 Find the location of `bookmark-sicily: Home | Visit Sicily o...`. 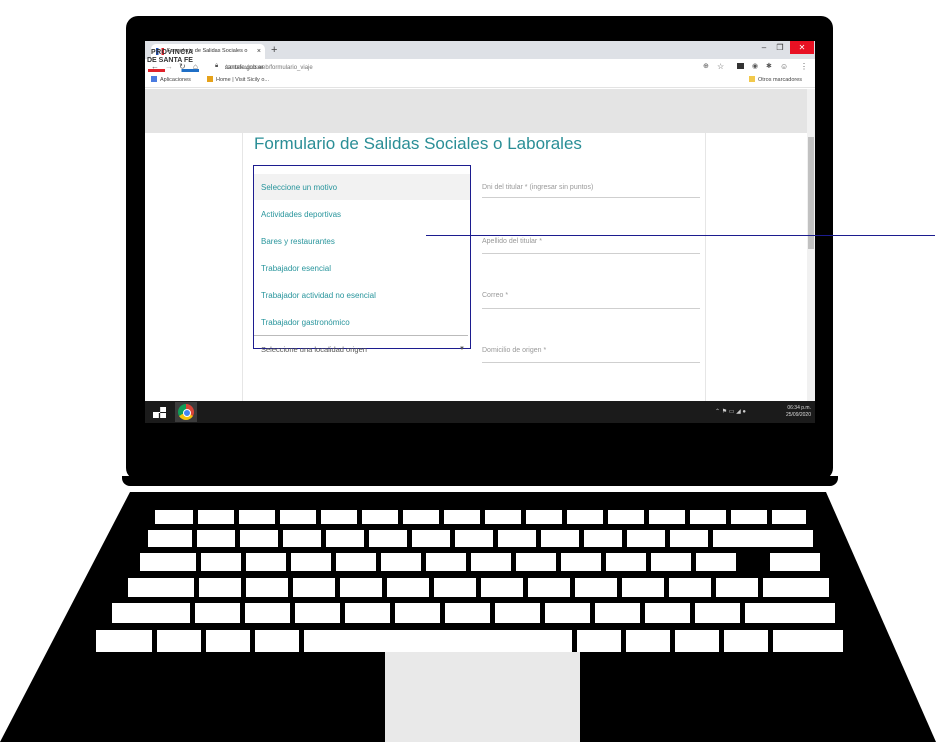

bookmark-sicily: Home | Visit Sicily o... is located at coordinates (238, 80).